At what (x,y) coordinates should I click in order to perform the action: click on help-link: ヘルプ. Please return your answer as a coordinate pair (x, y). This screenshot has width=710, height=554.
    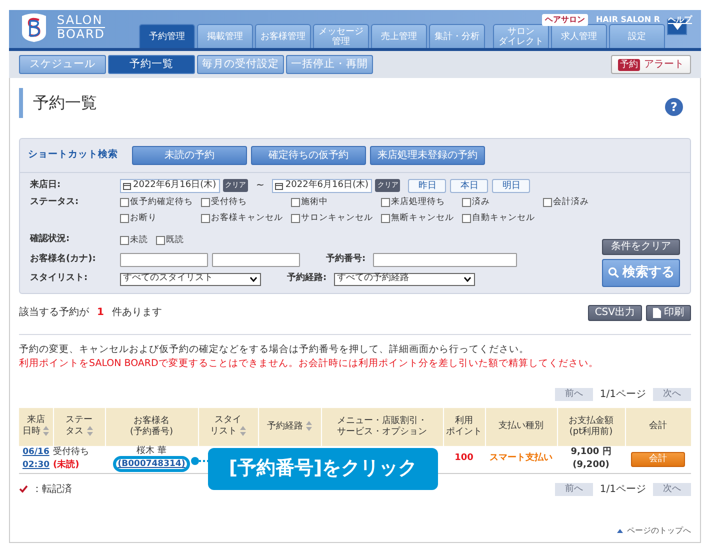
    Looking at the image, I should click on (680, 20).